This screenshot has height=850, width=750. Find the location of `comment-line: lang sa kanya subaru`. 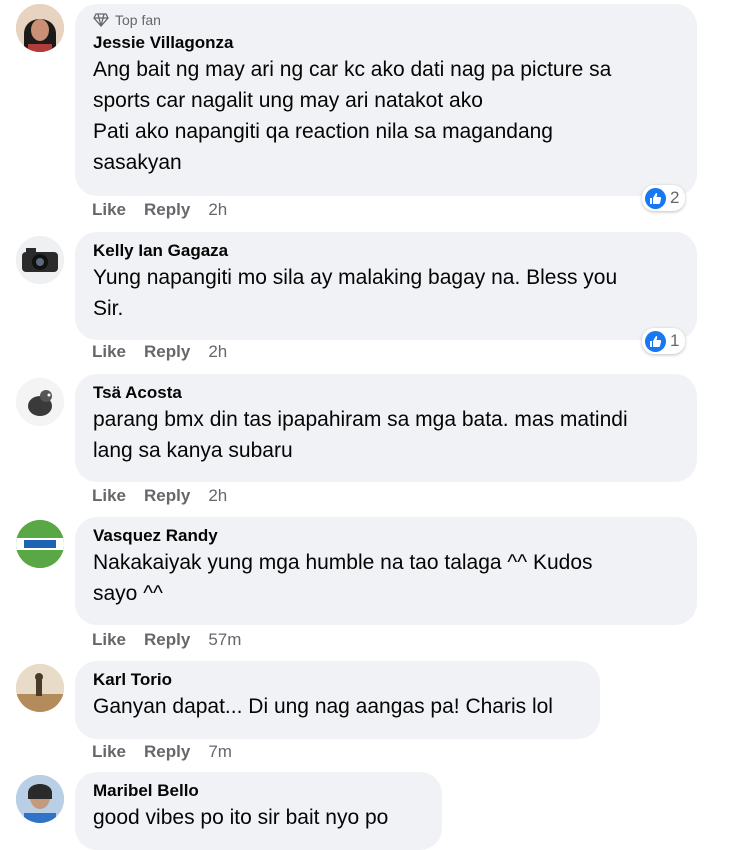

comment-line: lang sa kanya subaru is located at coordinates (193, 450).